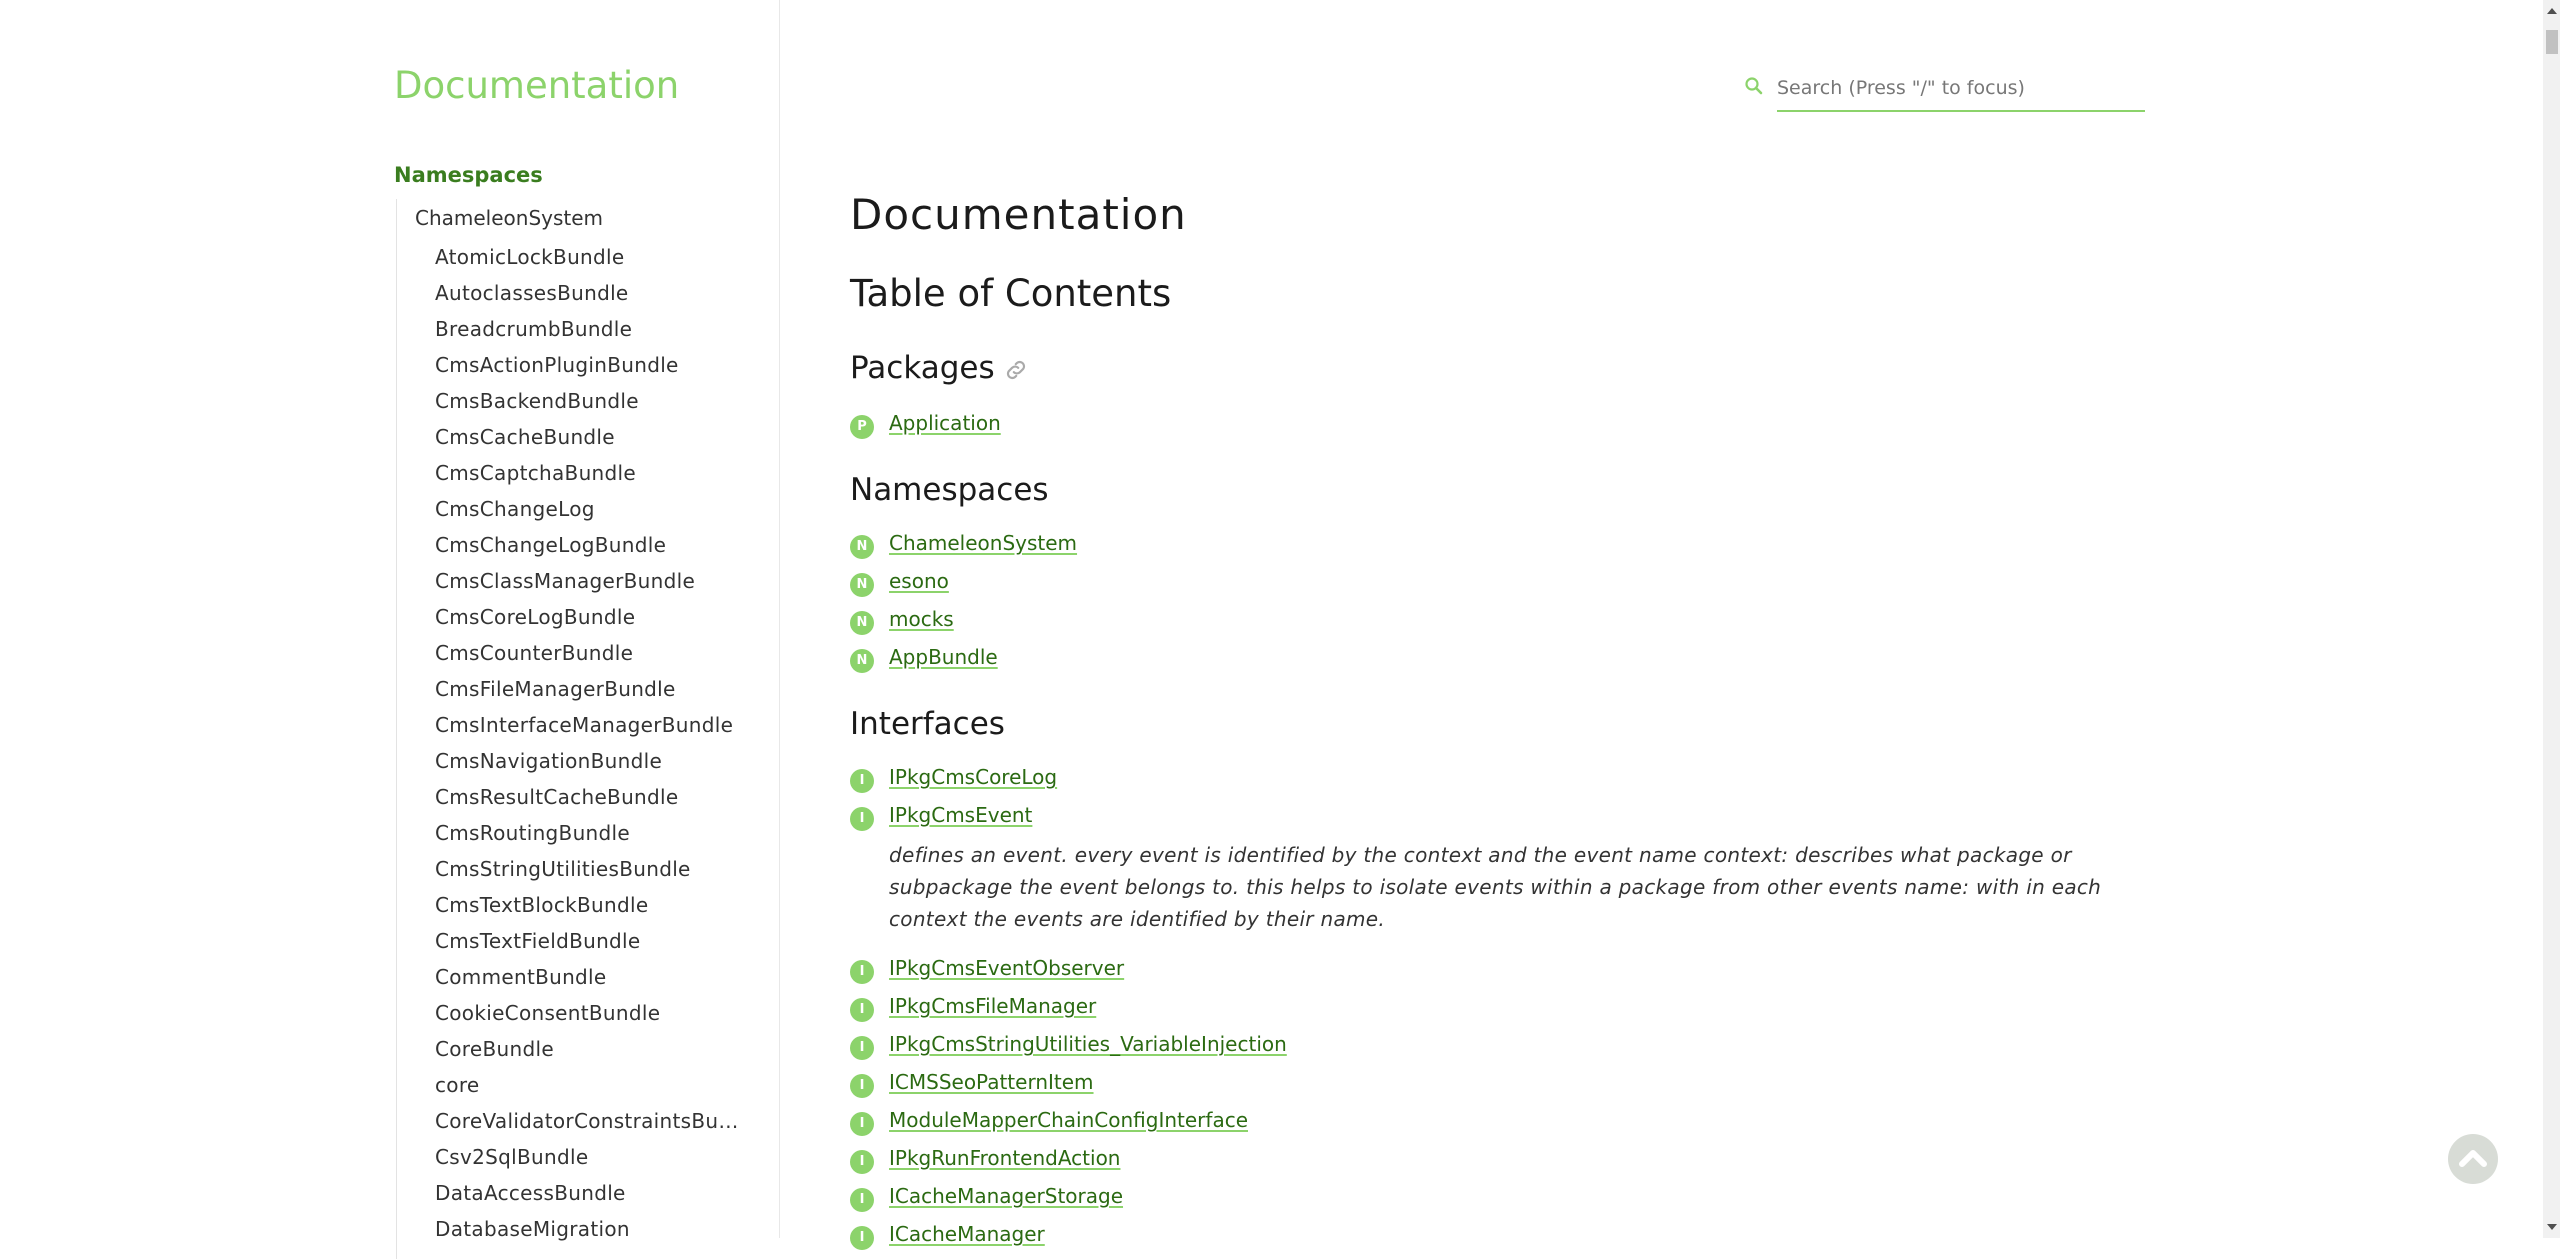 This screenshot has width=2560, height=1260. What do you see at coordinates (919, 581) in the screenshot?
I see `item-link: esono` at bounding box center [919, 581].